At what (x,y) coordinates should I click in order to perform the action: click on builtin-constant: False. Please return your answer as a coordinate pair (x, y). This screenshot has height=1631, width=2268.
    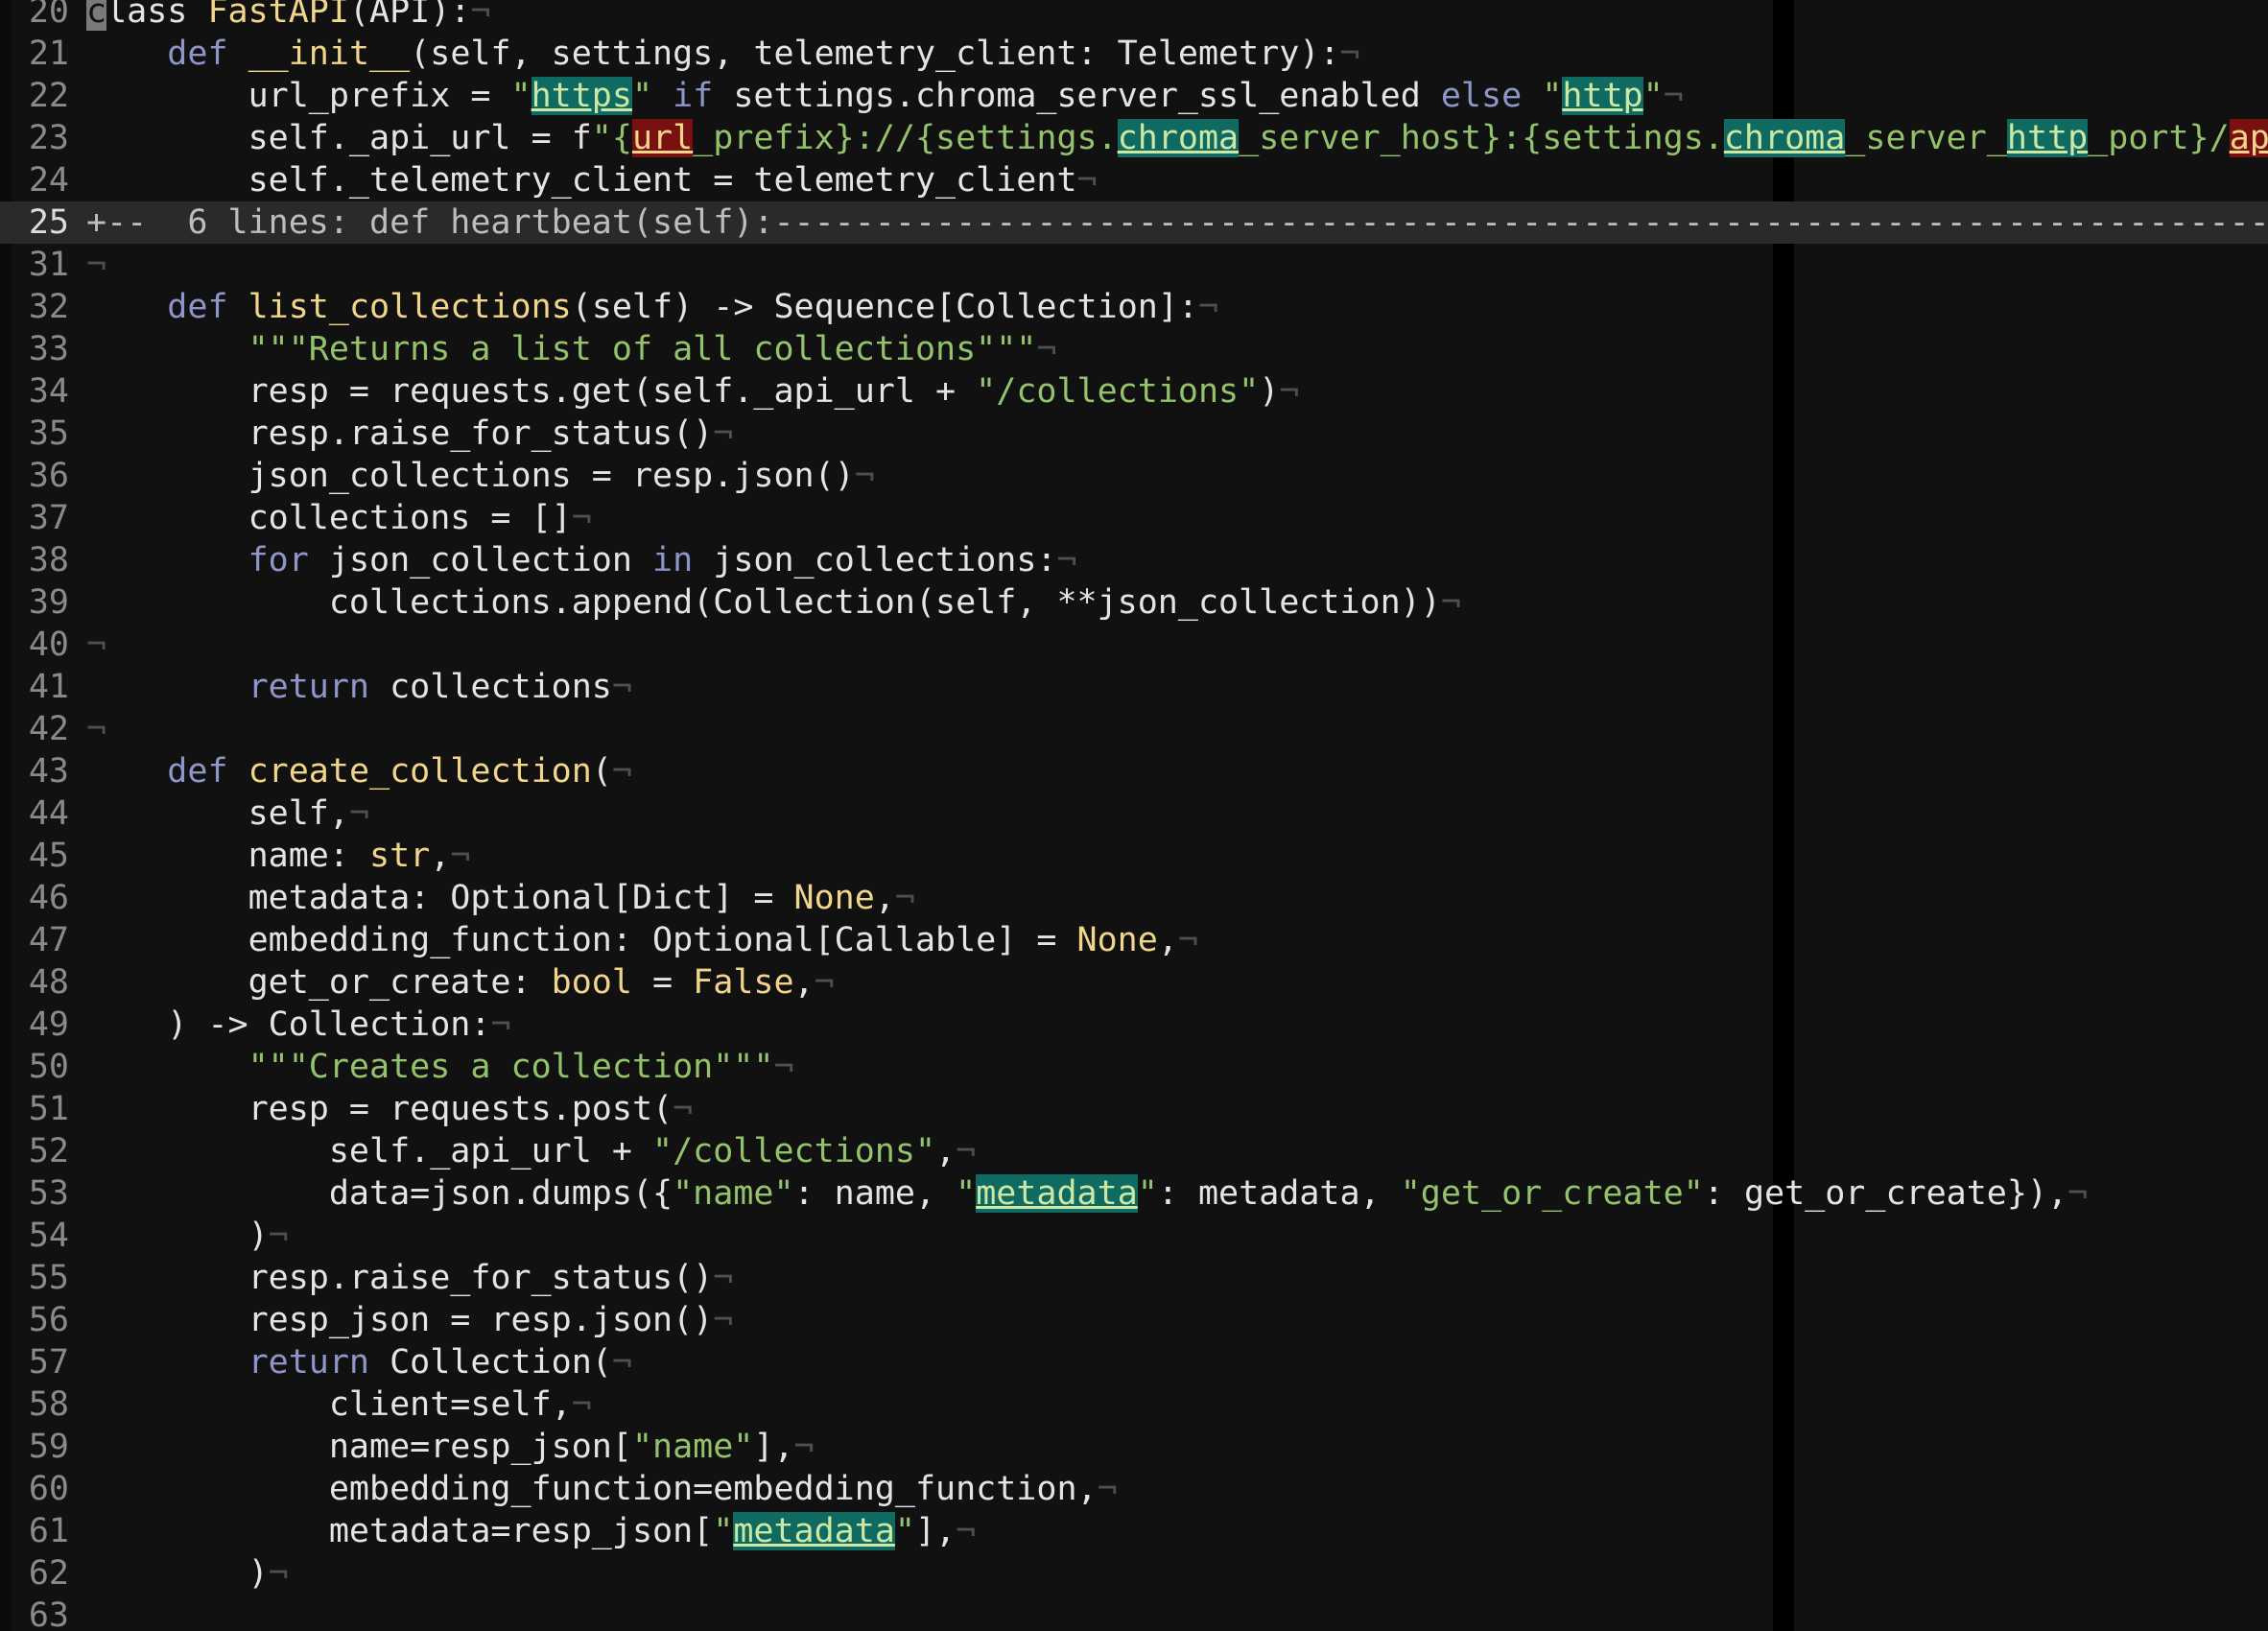
    Looking at the image, I should click on (743, 983).